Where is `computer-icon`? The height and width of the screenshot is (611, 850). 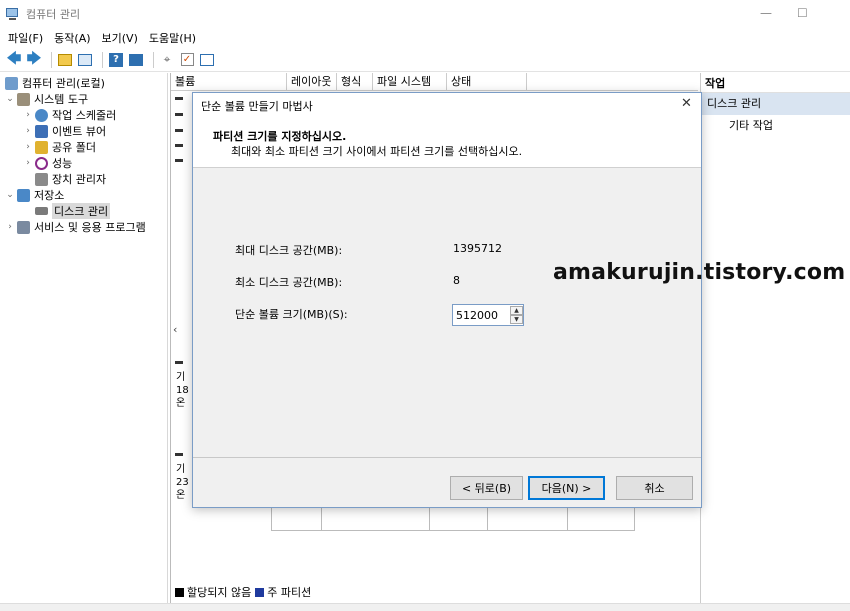
computer-icon is located at coordinates (11, 83).